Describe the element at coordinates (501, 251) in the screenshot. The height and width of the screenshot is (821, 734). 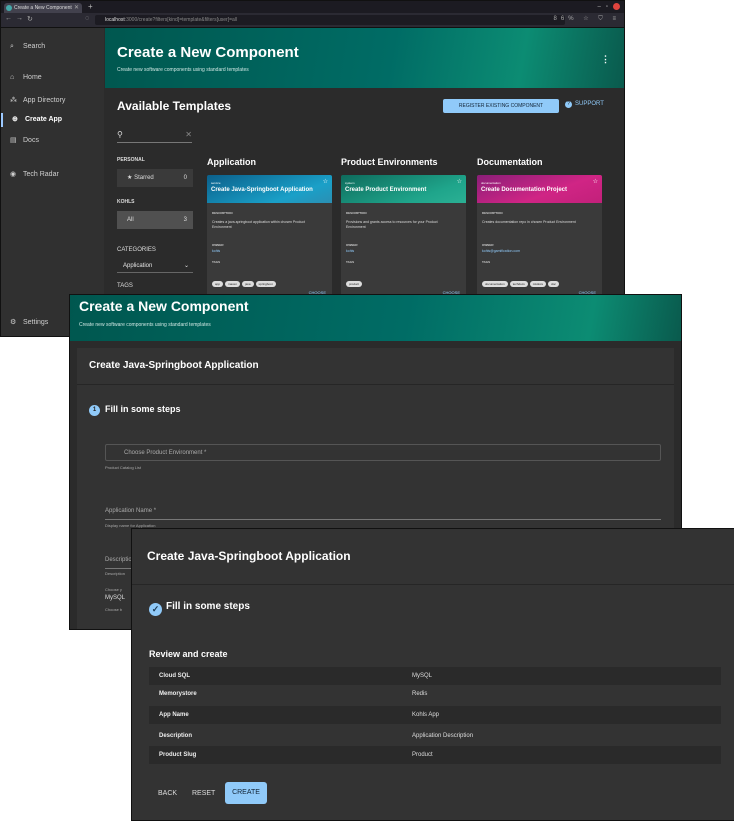
I see `card-owner: kohls@gamification.com` at that location.